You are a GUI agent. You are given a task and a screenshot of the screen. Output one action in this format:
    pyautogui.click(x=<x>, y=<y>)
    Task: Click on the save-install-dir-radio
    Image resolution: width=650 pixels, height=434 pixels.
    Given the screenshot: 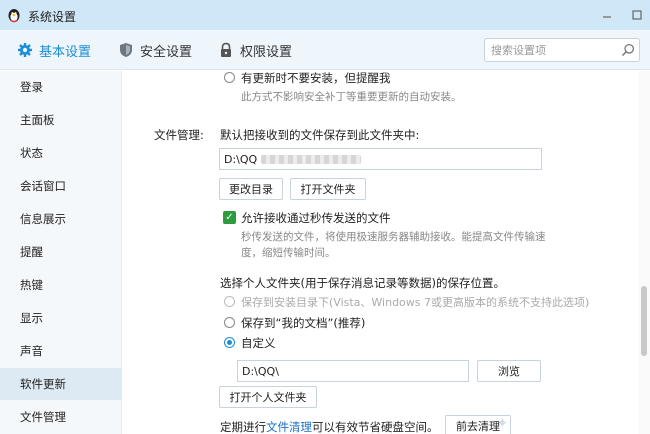 What is the action you would take?
    pyautogui.click(x=229, y=301)
    